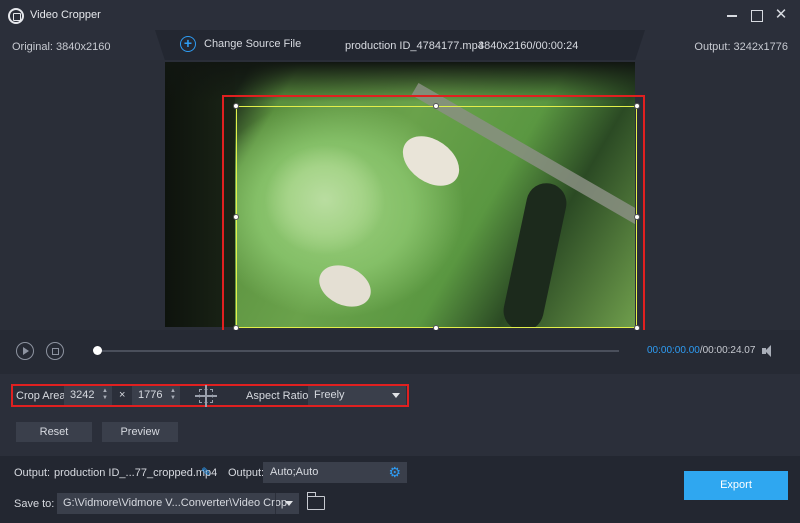  Describe the element at coordinates (528, 46) in the screenshot. I see `file-meta: 3840x2160/00:00:24` at that location.